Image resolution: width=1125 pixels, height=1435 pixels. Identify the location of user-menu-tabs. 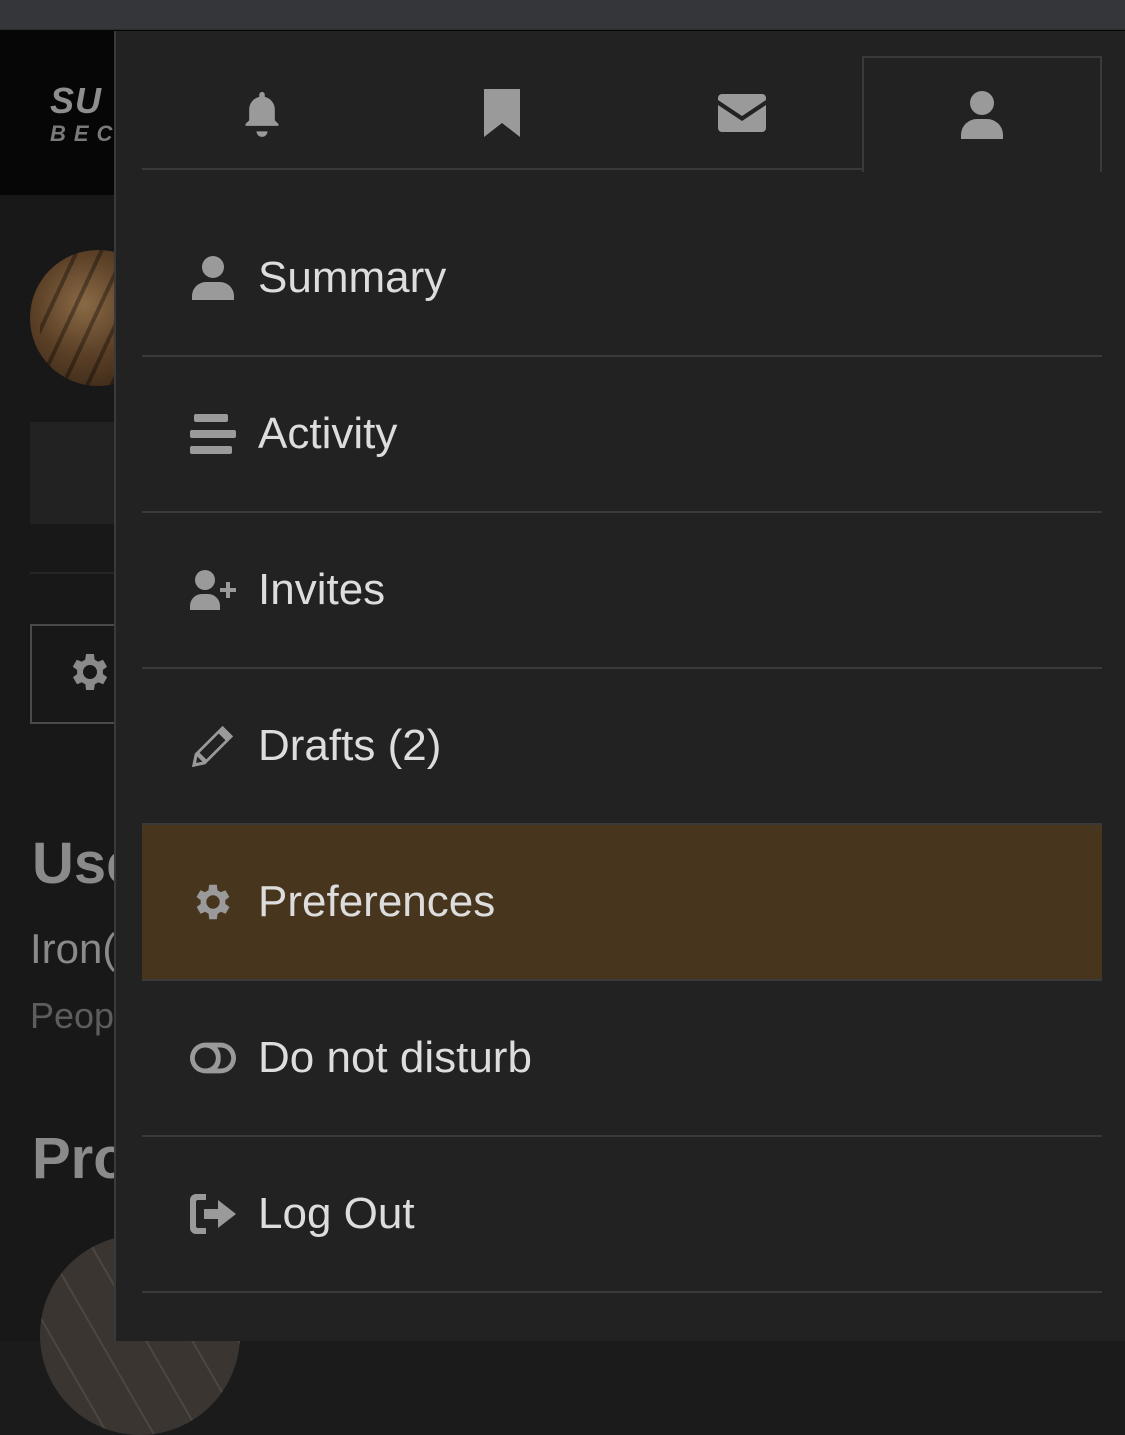
(622, 114).